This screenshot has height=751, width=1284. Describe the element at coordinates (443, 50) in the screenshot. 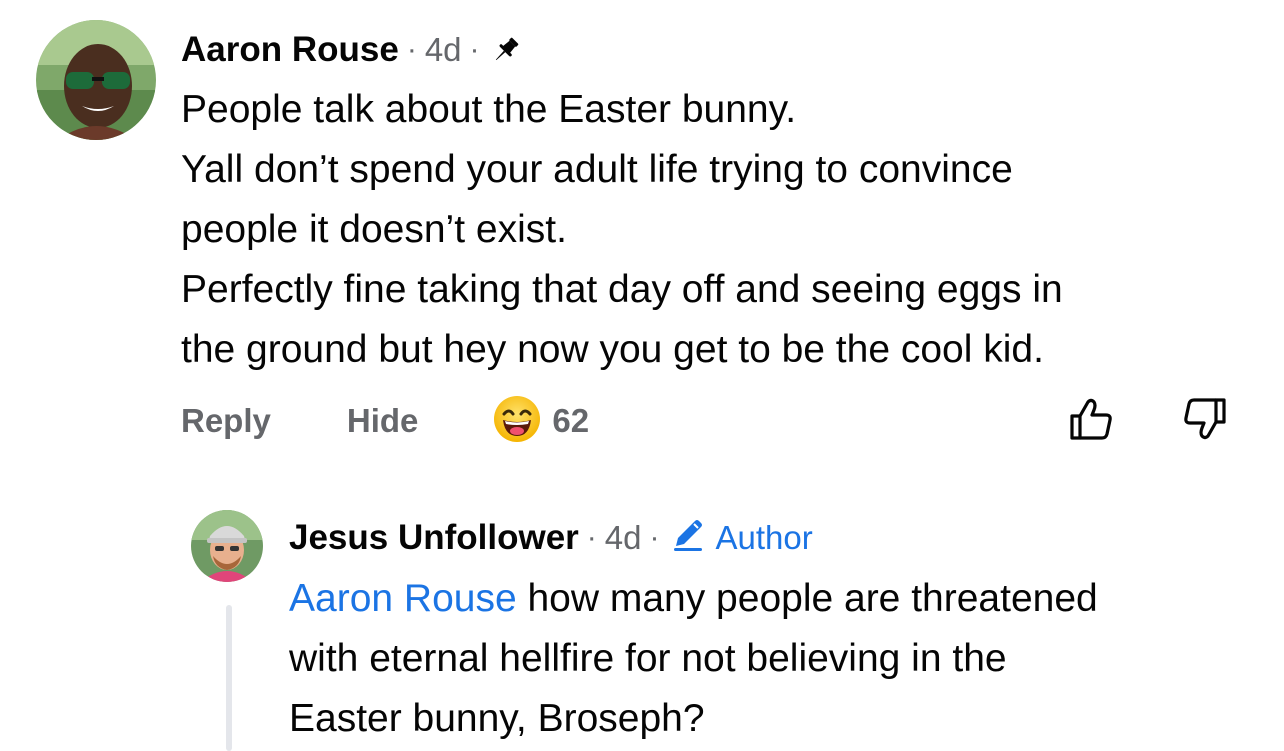

I see `comment-timestamp: 4d` at that location.